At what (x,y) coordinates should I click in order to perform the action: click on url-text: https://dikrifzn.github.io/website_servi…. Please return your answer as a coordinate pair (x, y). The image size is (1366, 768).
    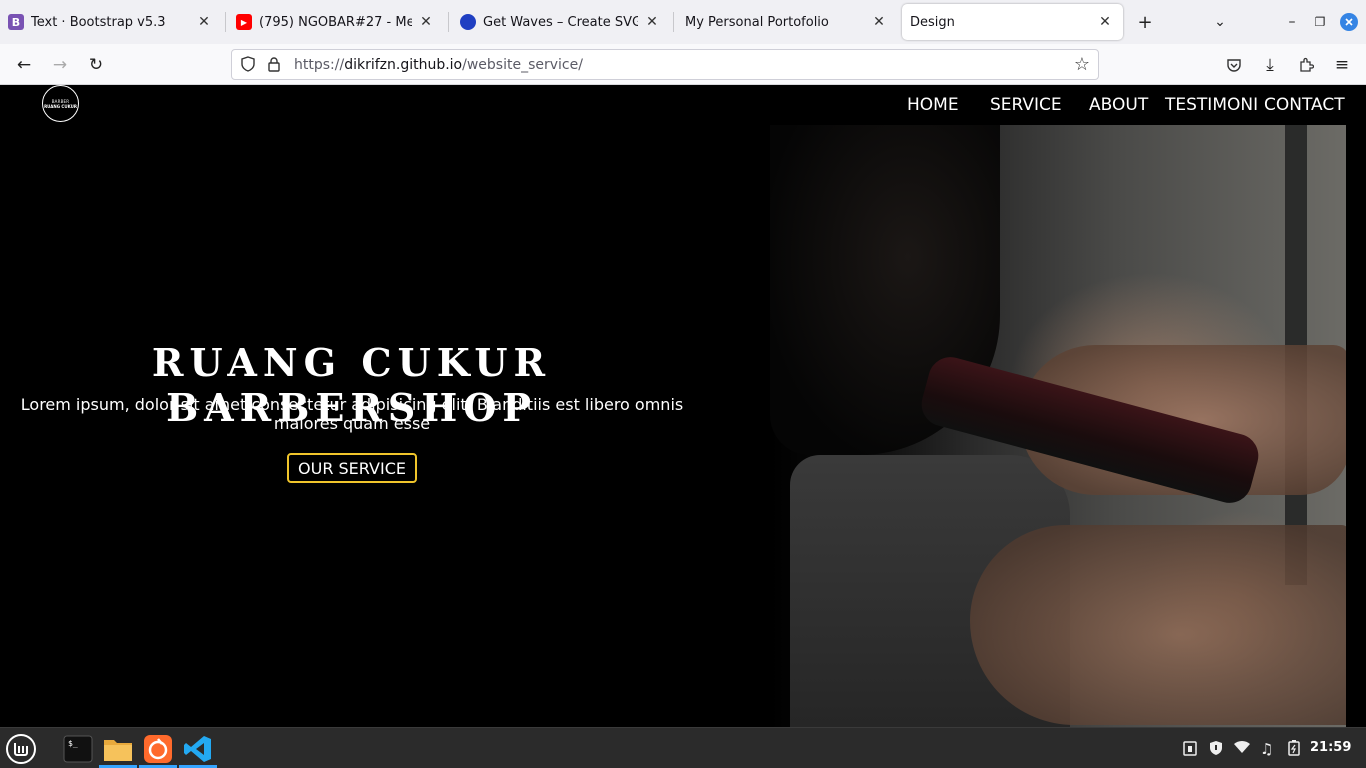
    Looking at the image, I should click on (438, 65).